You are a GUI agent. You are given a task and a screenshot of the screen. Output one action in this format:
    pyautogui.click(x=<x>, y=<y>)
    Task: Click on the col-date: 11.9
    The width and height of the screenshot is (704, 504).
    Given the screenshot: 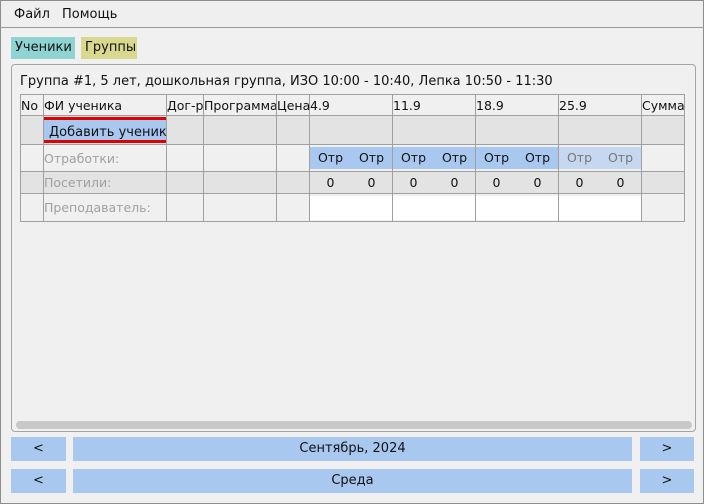 What is the action you would take?
    pyautogui.click(x=434, y=105)
    